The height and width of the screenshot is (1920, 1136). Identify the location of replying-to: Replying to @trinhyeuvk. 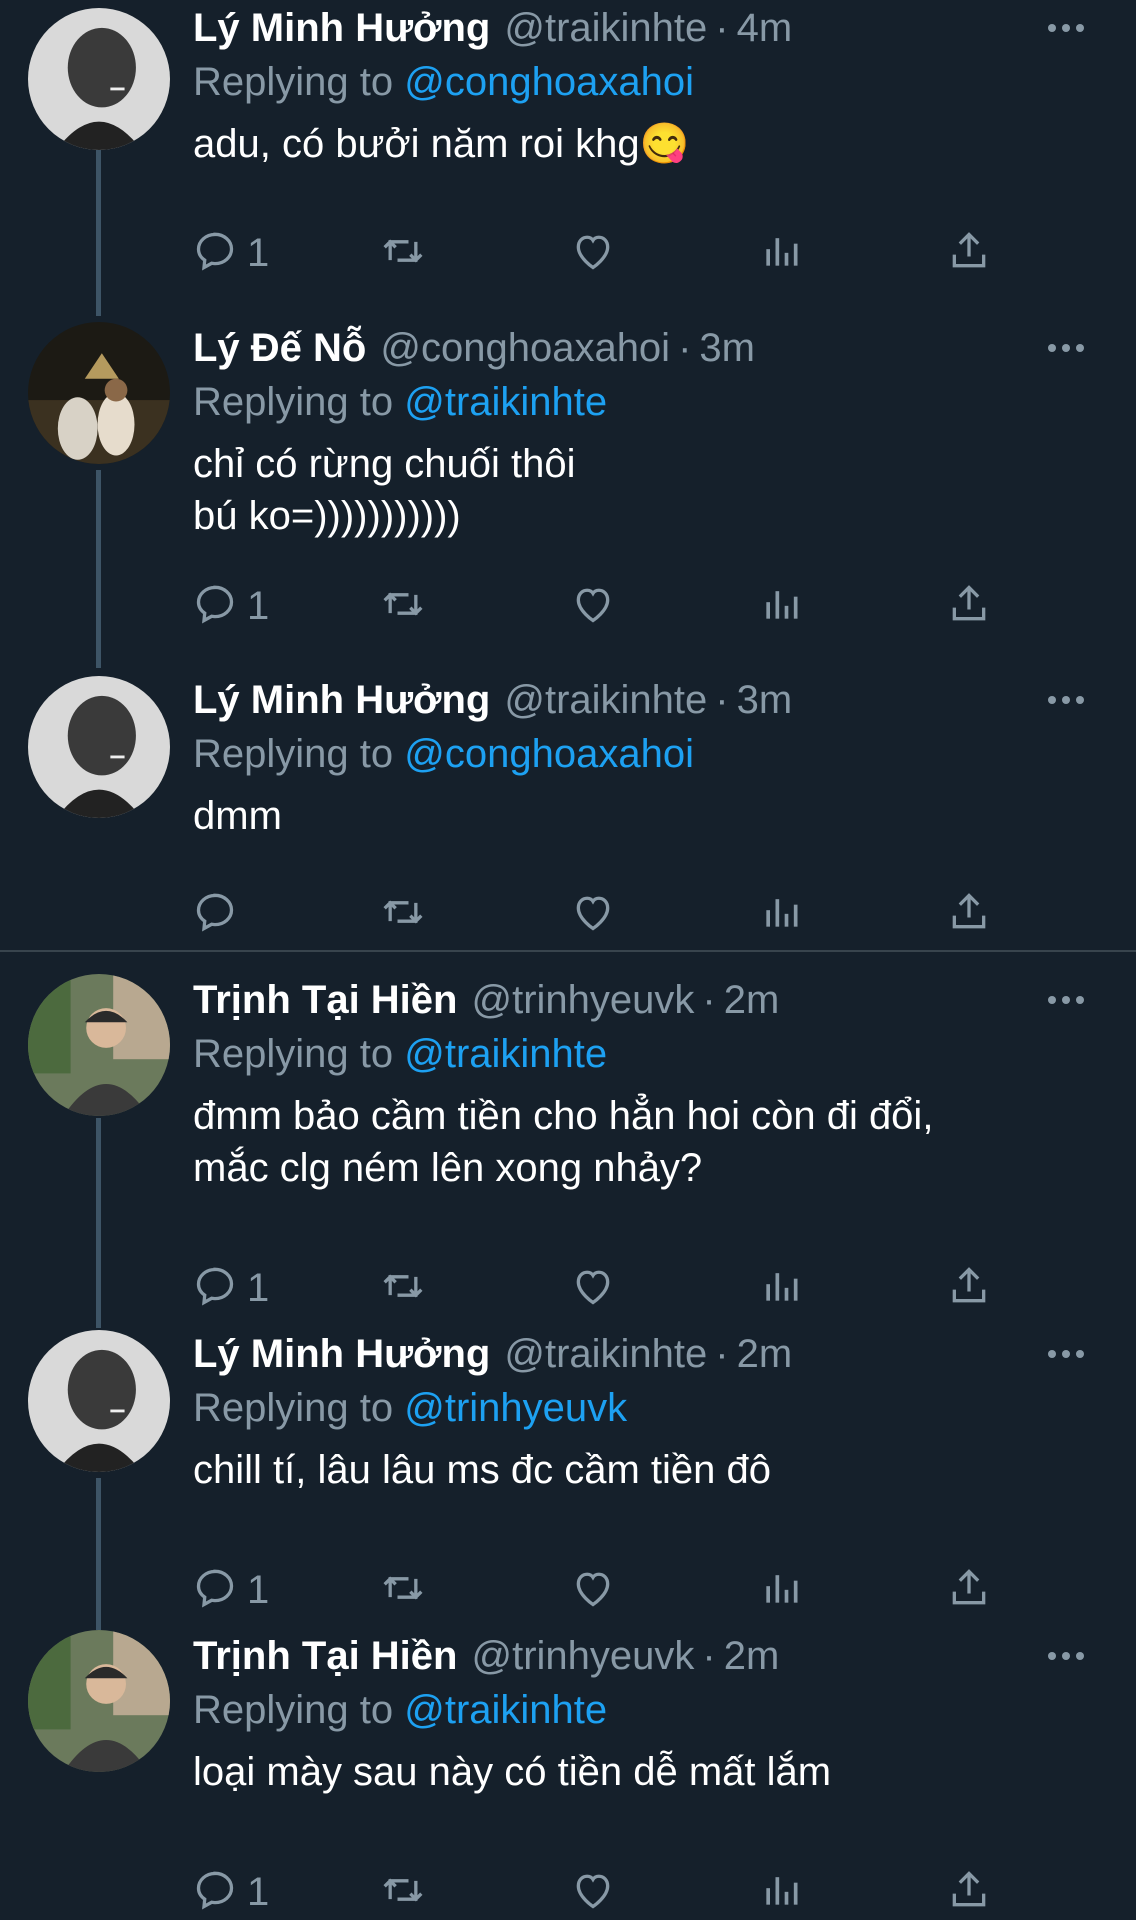
(644, 1408).